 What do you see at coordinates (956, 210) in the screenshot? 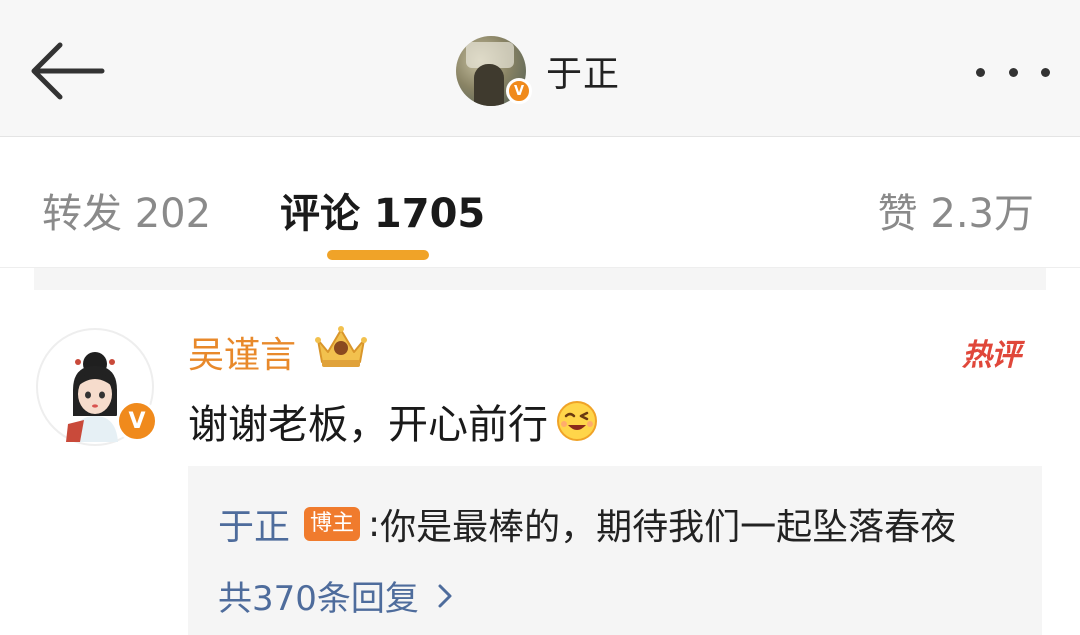
I see `tab-like: 赞 2.3万` at bounding box center [956, 210].